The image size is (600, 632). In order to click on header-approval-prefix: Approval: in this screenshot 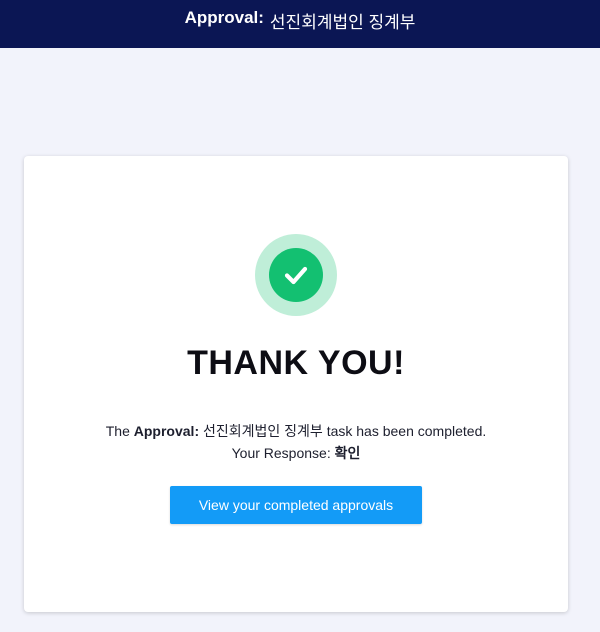, I will do `click(224, 17)`.